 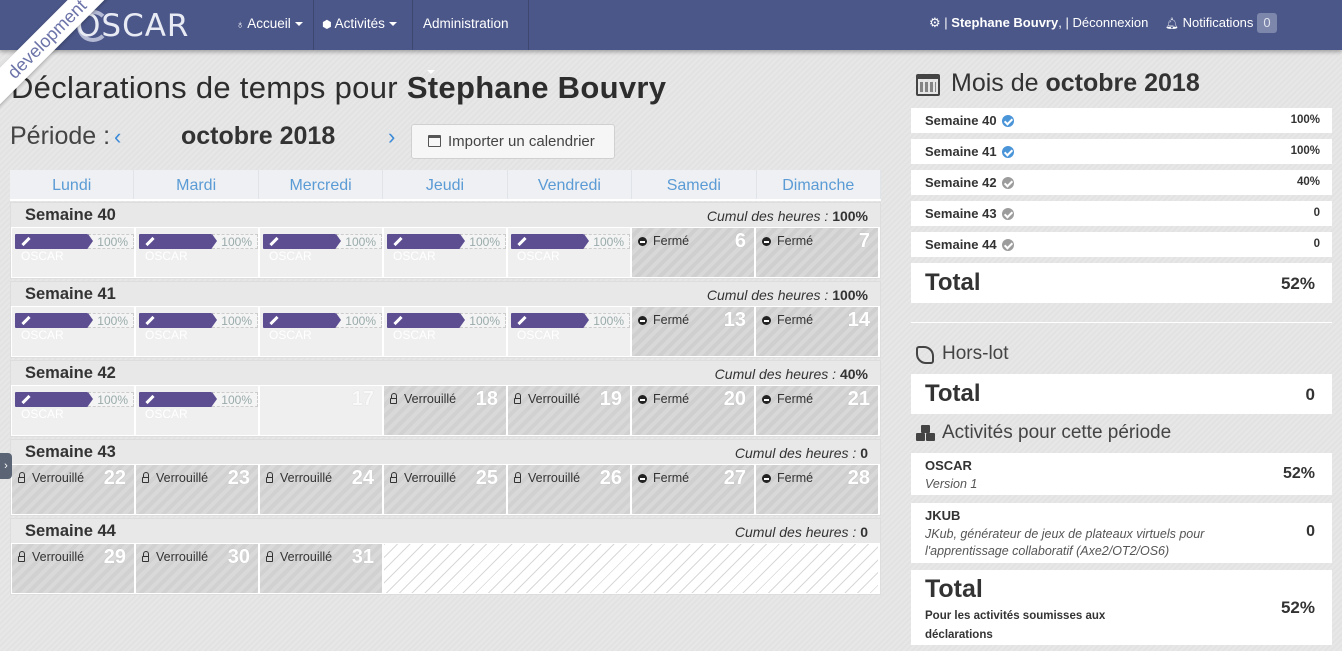 I want to click on day-cell-locked: Verrouillé 31, so click(x=321, y=568).